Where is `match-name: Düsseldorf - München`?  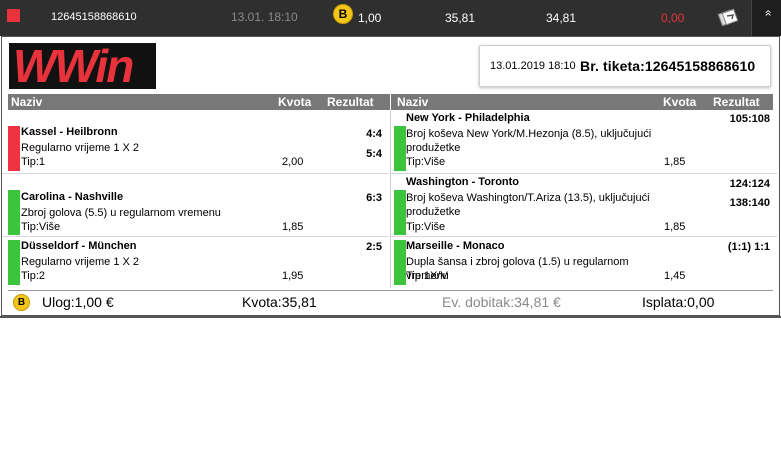
match-name: Düsseldorf - München is located at coordinates (79, 246).